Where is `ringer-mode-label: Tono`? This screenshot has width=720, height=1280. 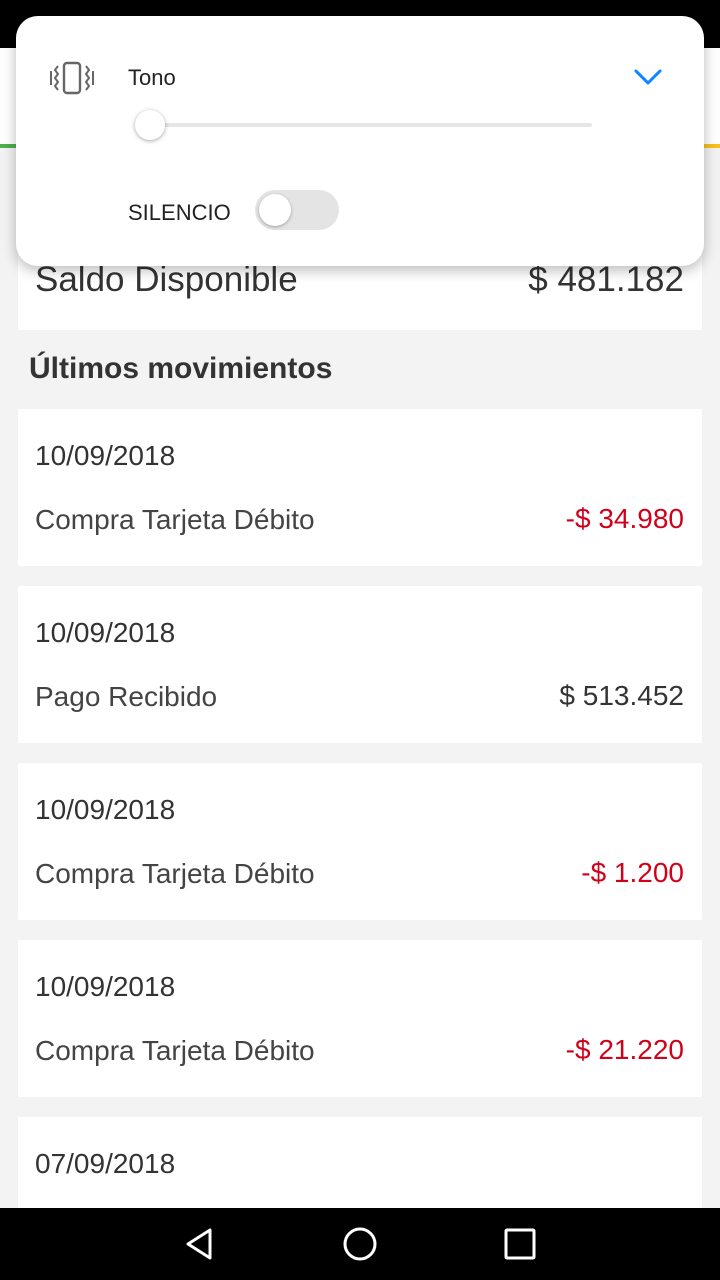
ringer-mode-label: Tono is located at coordinates (152, 77).